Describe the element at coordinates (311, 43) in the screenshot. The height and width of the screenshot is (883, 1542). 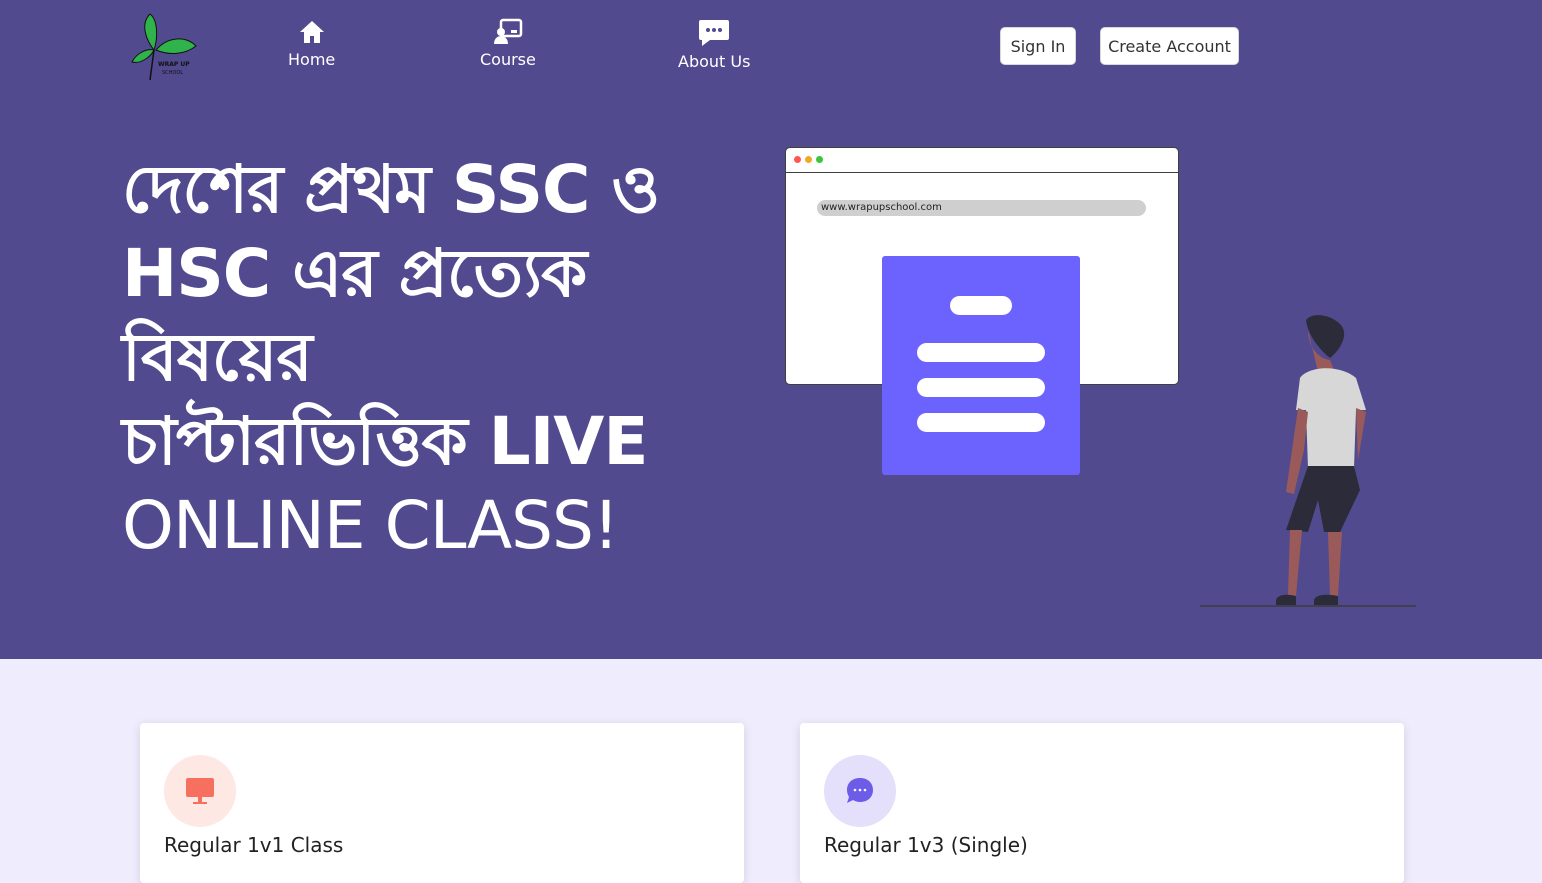
I see `nav-home: Home` at that location.